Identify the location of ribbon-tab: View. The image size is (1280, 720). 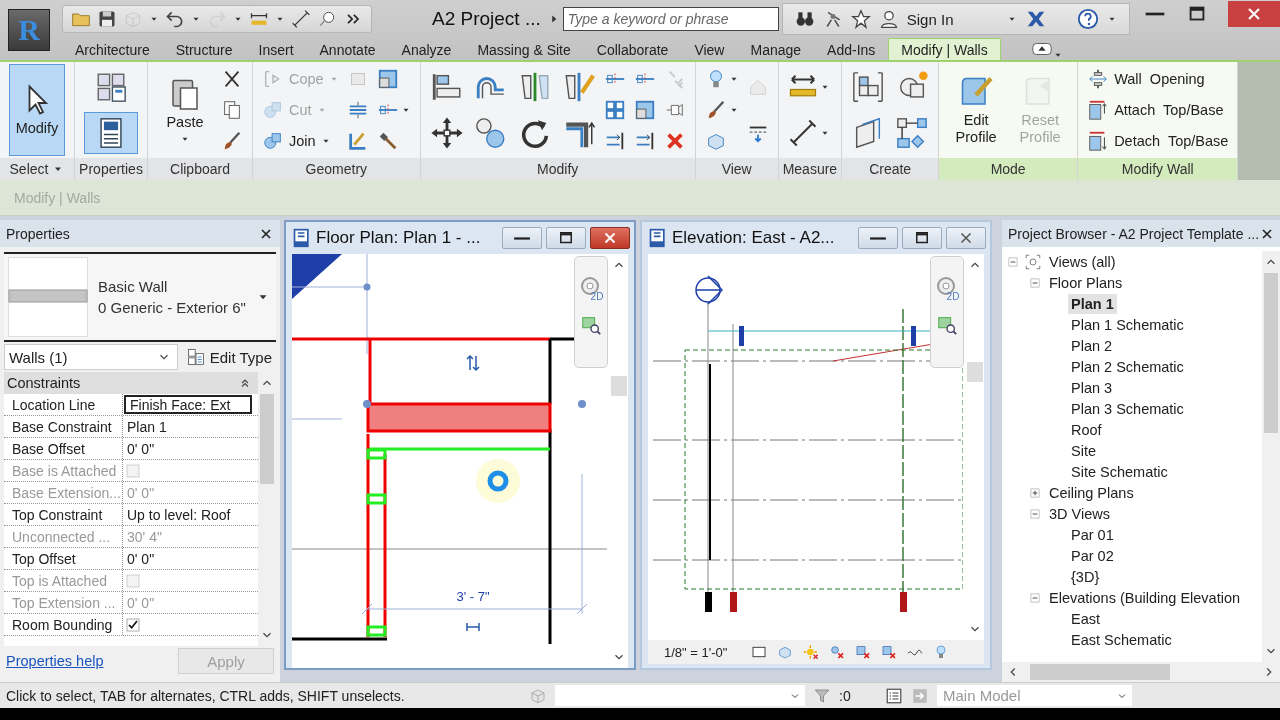
(709, 49).